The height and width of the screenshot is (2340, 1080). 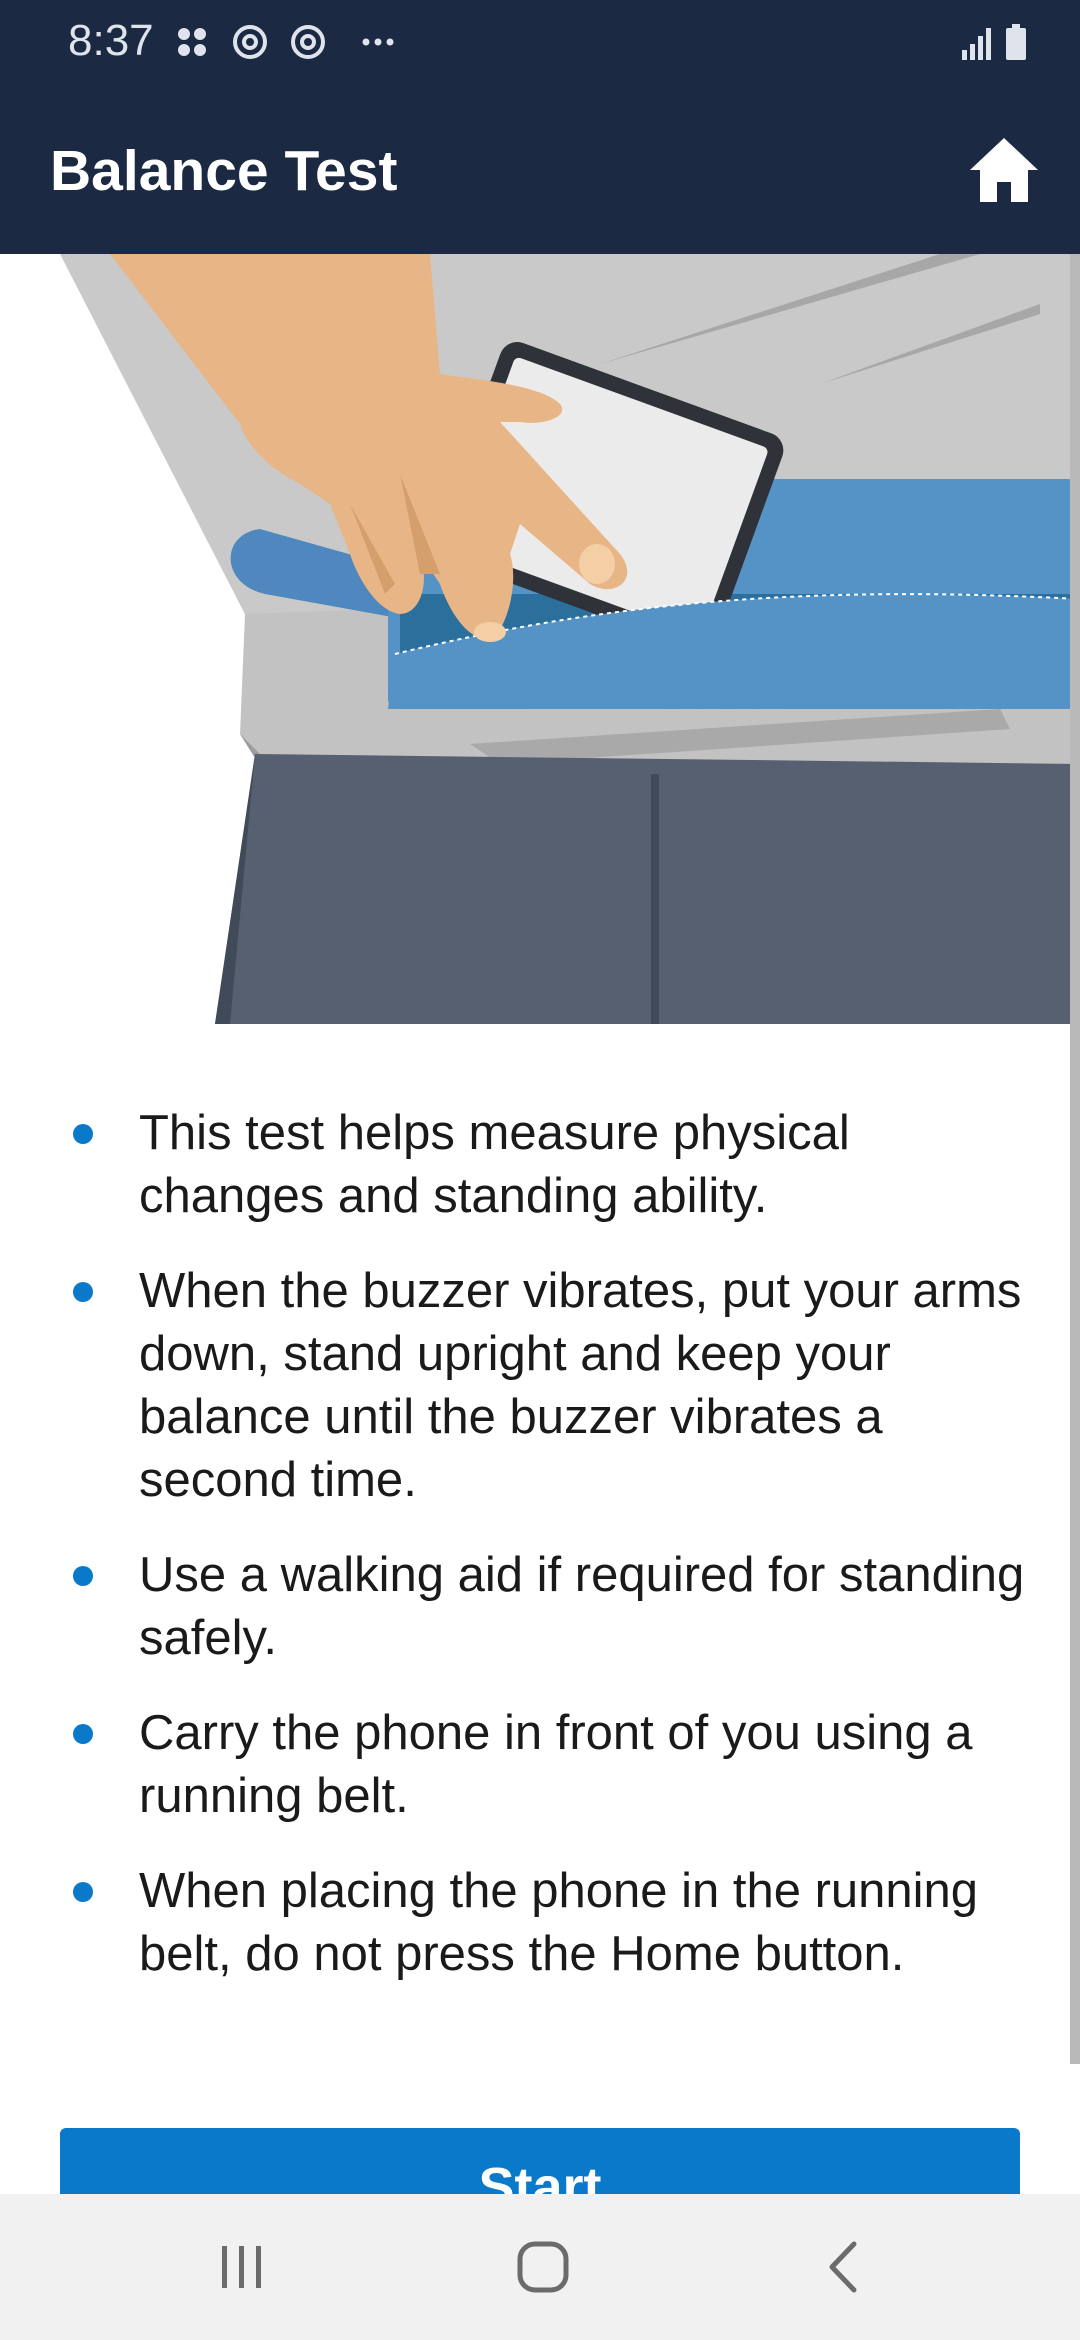 I want to click on system-nav-bar, so click(x=540, y=2267).